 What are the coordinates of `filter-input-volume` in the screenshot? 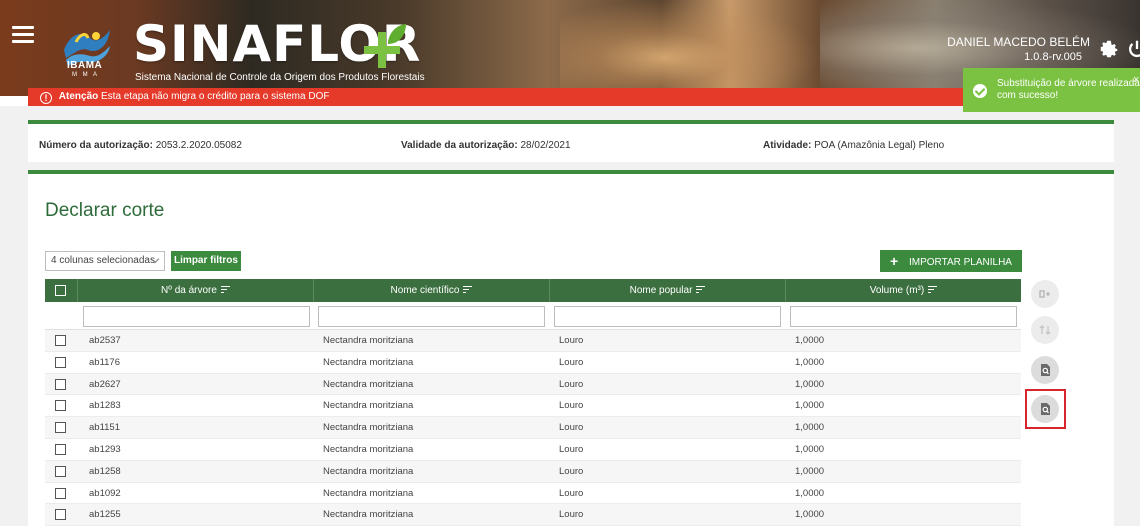 It's located at (903, 316).